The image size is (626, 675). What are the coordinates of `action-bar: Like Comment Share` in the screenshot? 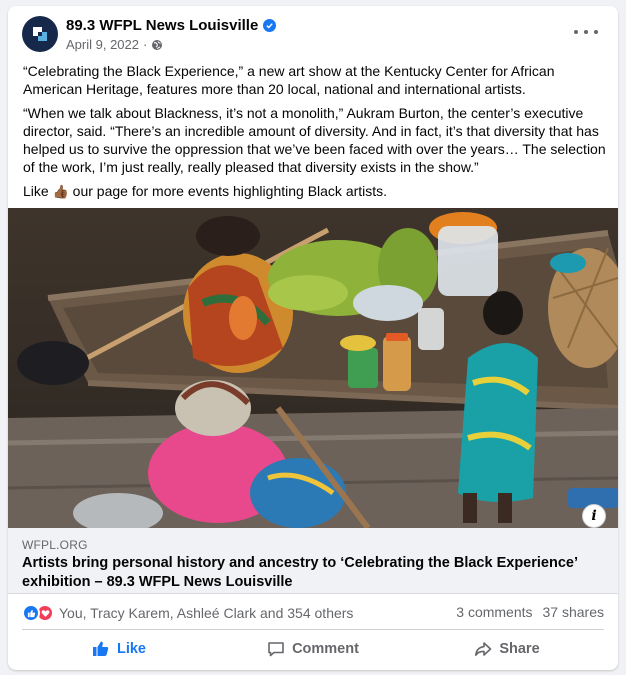 It's located at (313, 649).